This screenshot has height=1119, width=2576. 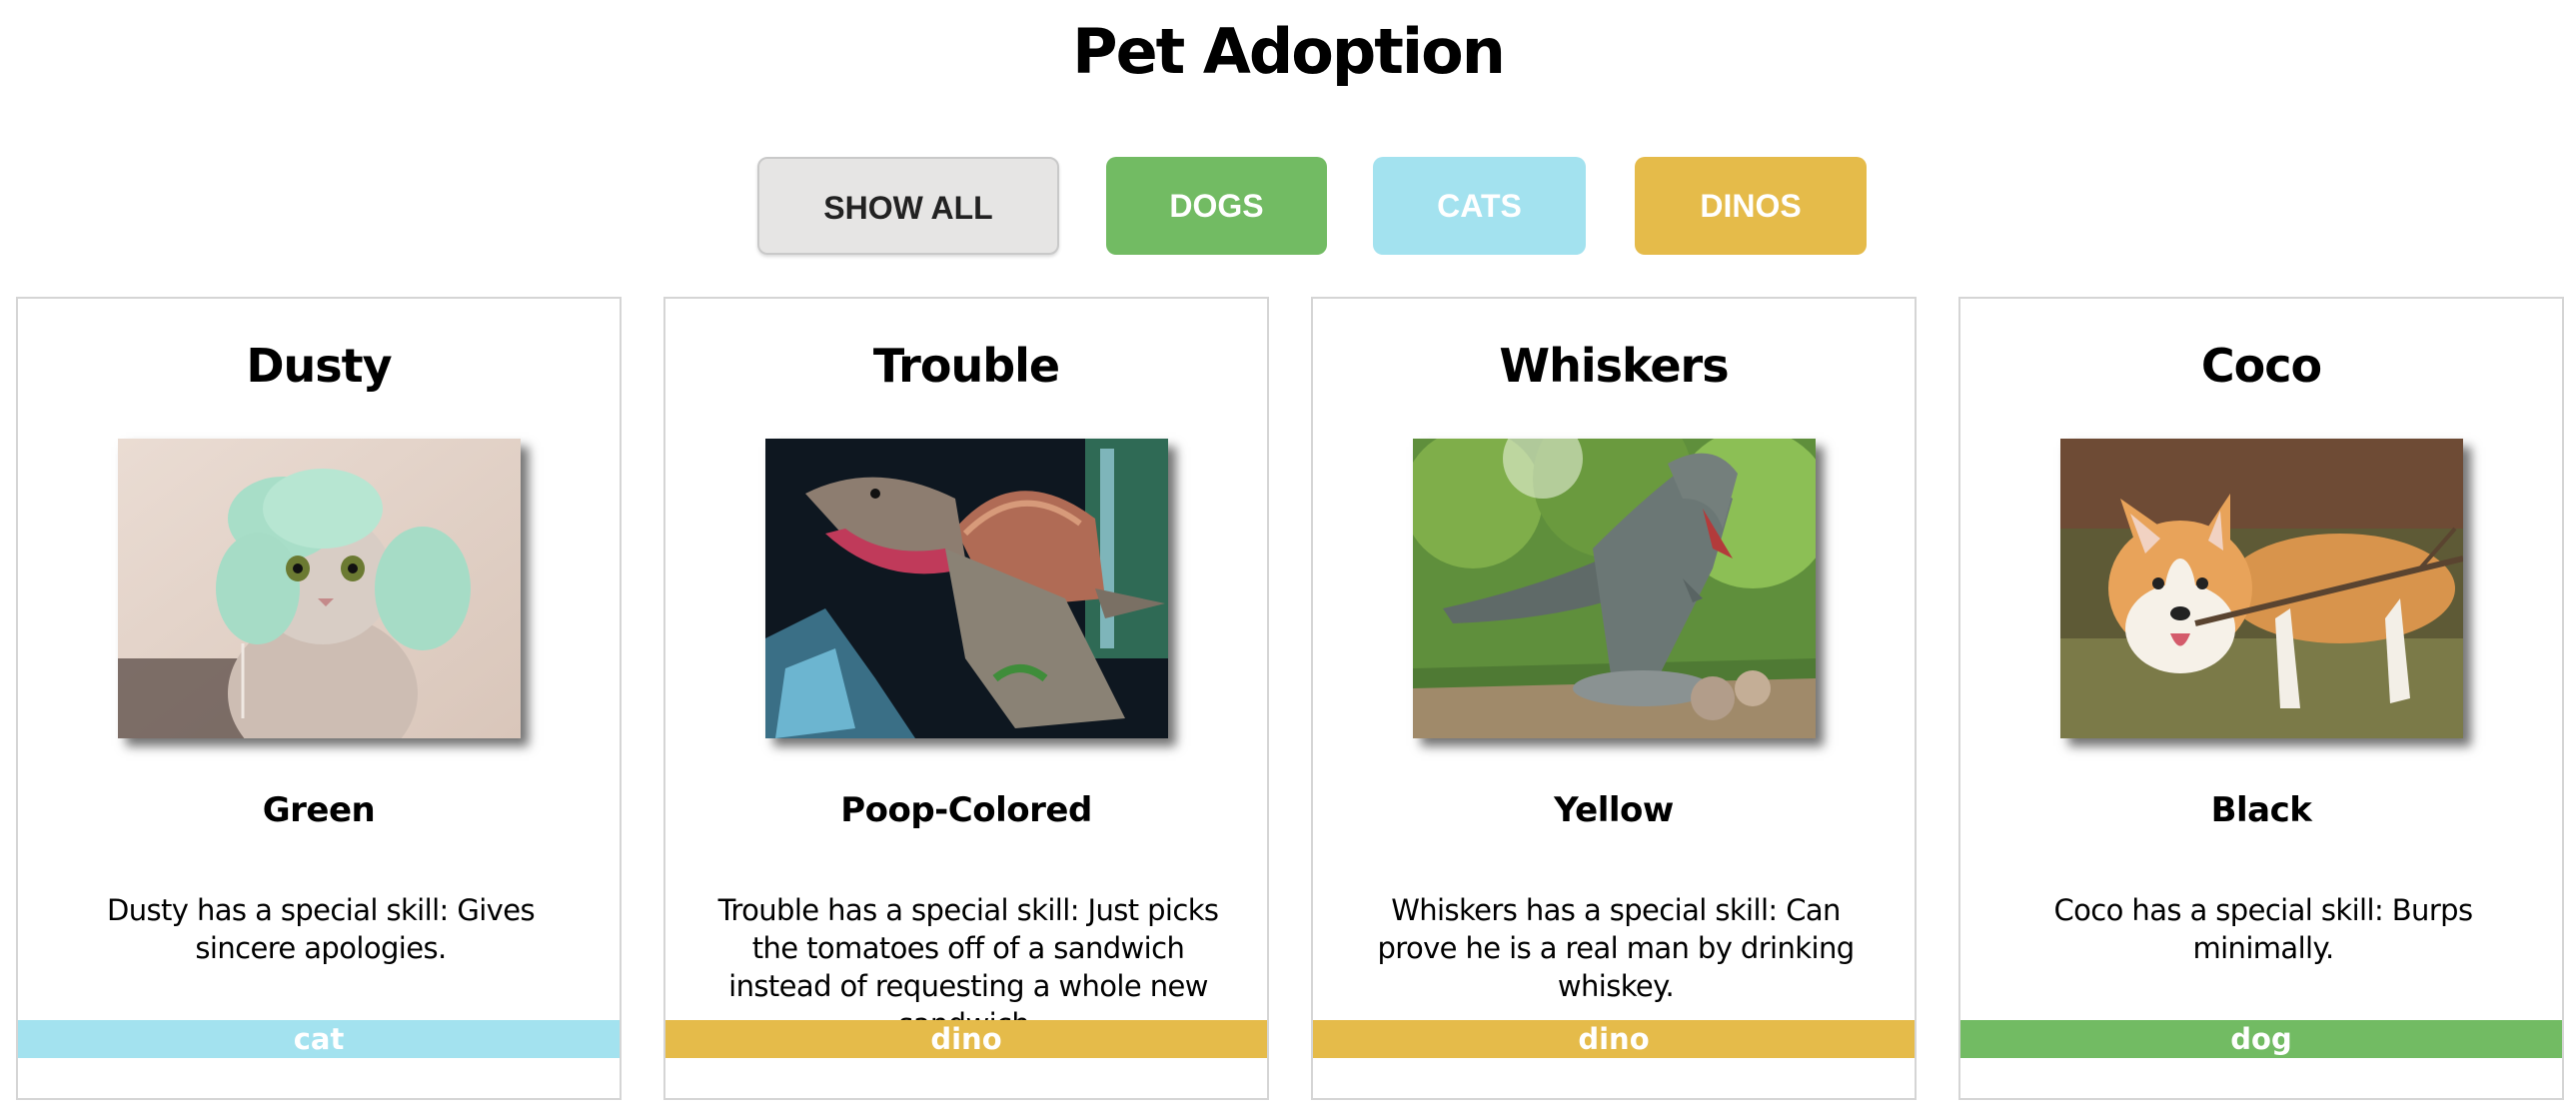 I want to click on pet-name: Dusty, so click(x=319, y=366).